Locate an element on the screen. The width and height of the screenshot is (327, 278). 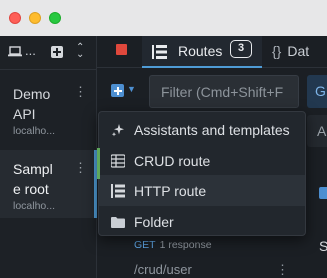
route-path: /crud/user is located at coordinates (163, 269).